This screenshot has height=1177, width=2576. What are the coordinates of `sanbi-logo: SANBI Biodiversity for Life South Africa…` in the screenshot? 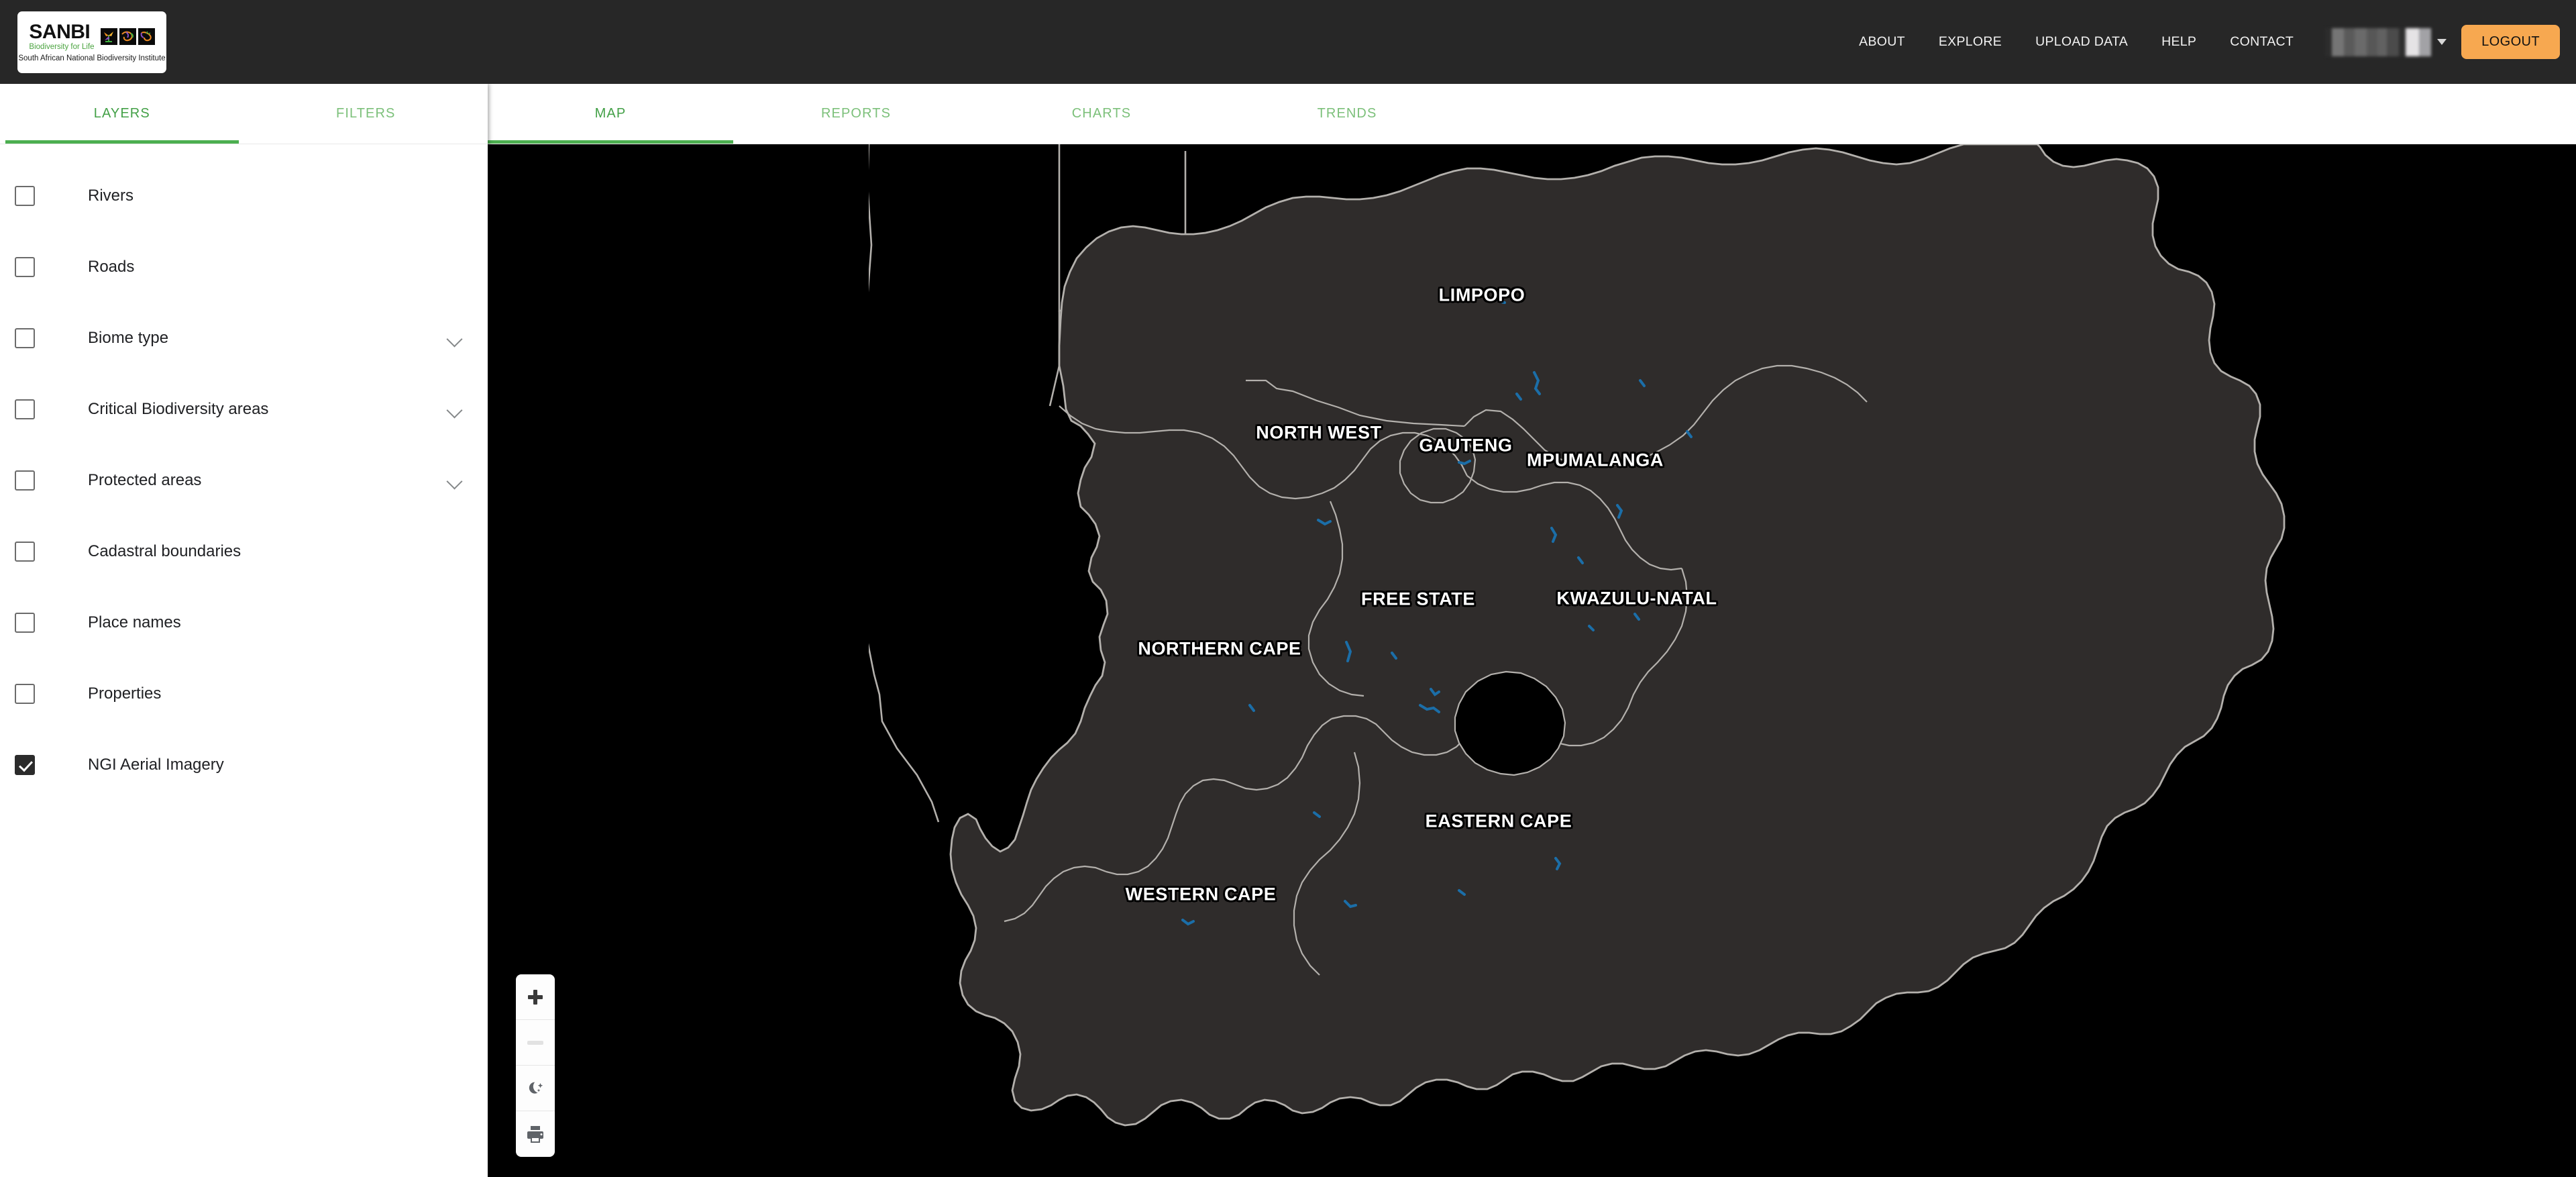 It's located at (91, 42).